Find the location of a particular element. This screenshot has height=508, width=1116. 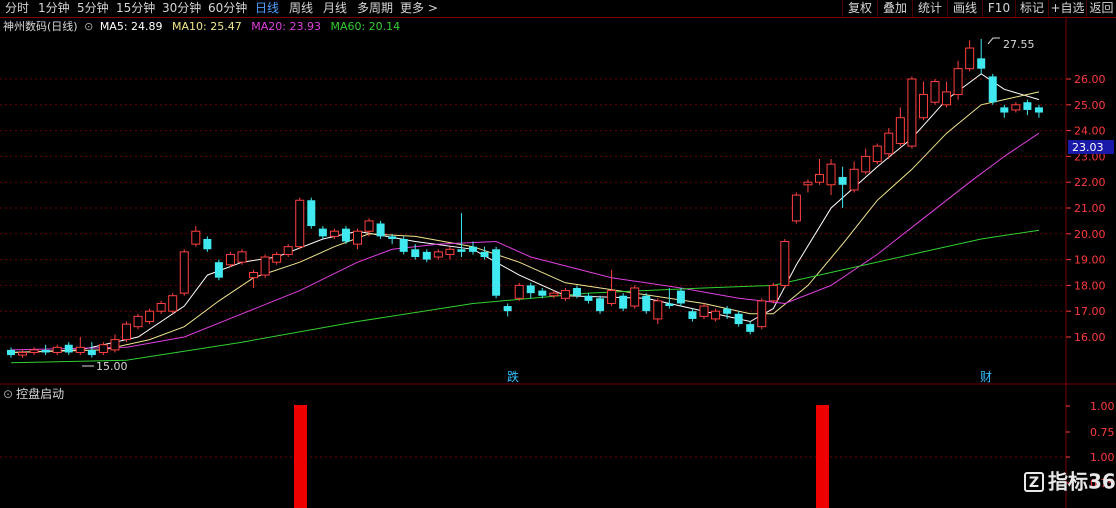

price-axis-label: 25.00 is located at coordinates (1090, 105).